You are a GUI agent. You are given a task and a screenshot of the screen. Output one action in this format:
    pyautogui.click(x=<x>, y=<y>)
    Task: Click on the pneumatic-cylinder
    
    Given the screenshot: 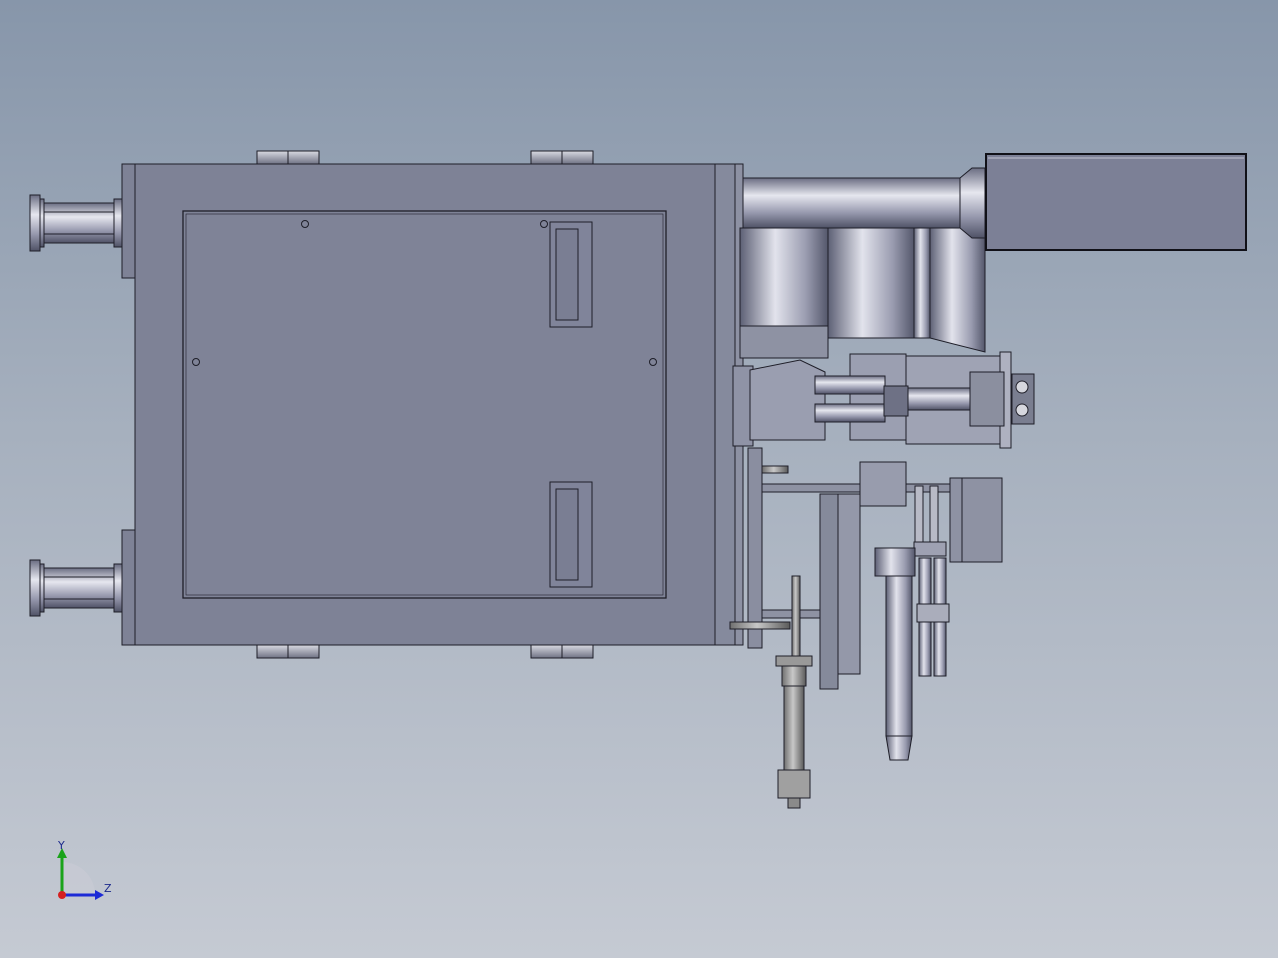 What is the action you would take?
    pyautogui.click(x=895, y=654)
    